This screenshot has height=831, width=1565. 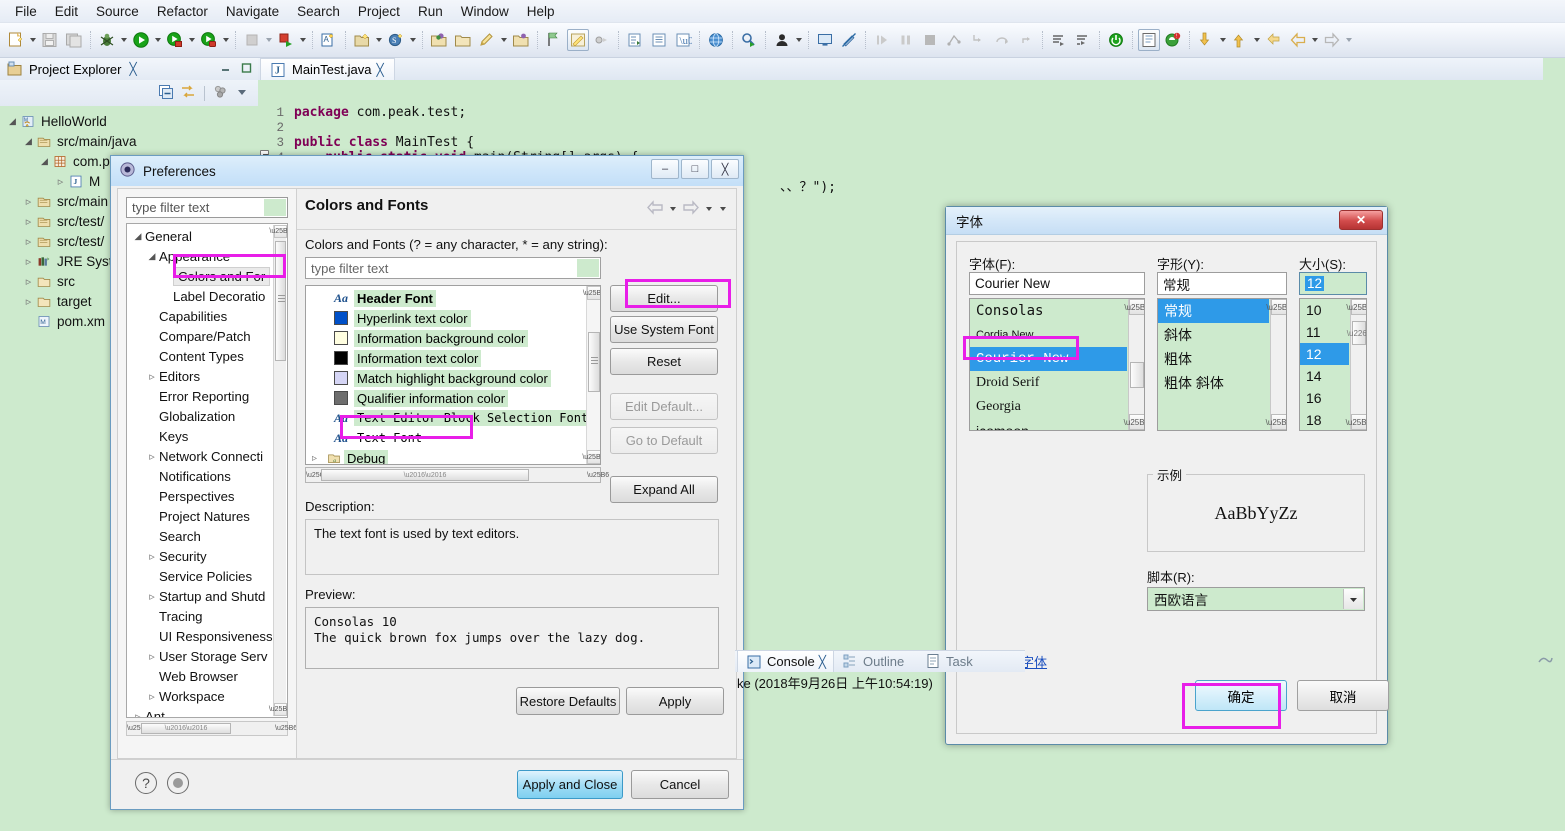 What do you see at coordinates (1324, 398) in the screenshot?
I see `font-size-list-item: 16` at bounding box center [1324, 398].